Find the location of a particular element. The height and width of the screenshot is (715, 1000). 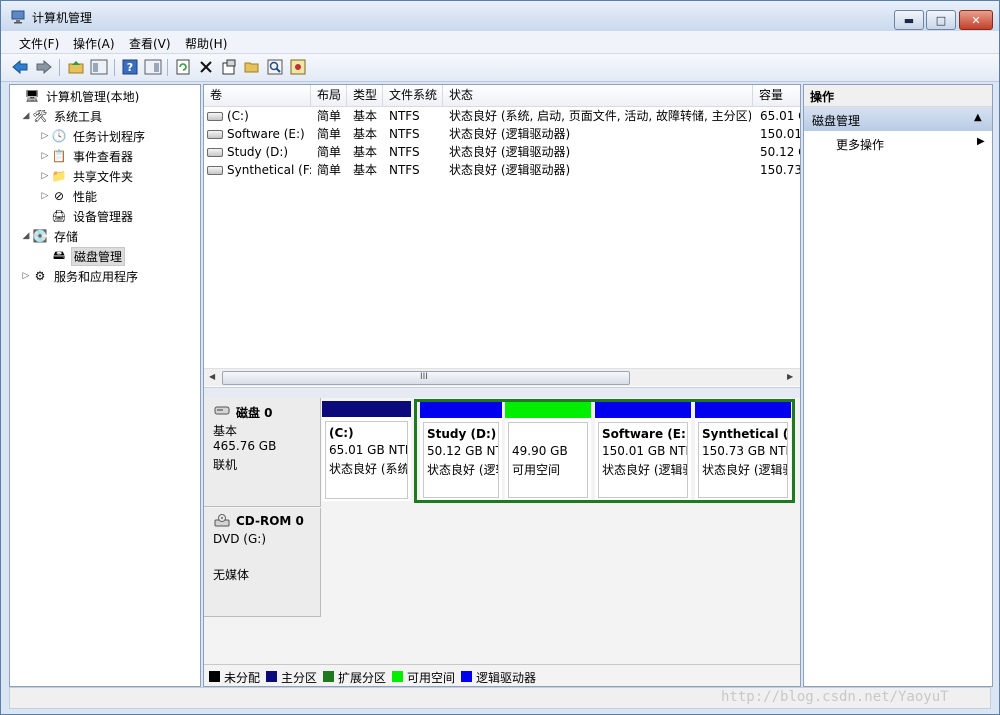

legend-logical: 逻辑驱动器 is located at coordinates (506, 678).